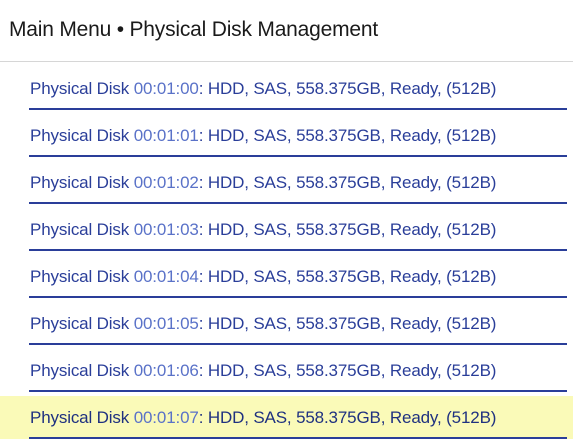 Image resolution: width=573 pixels, height=439 pixels. Describe the element at coordinates (166, 370) in the screenshot. I see `disk-id: 00:01:06` at that location.